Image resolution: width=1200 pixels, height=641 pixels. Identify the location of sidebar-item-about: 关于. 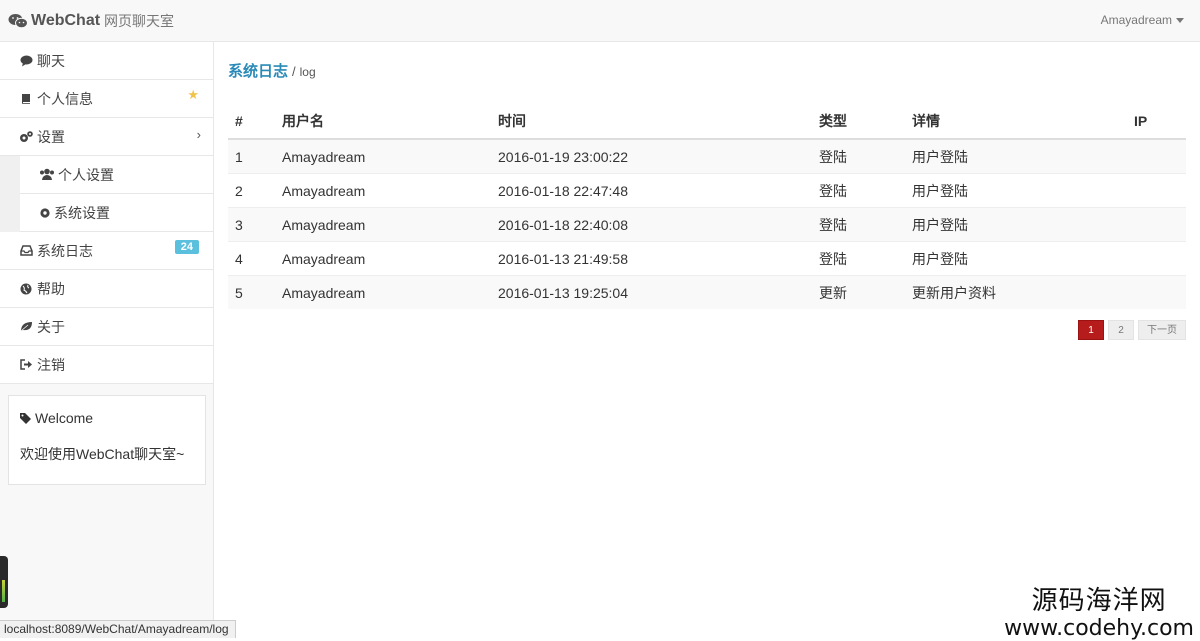
(106, 327).